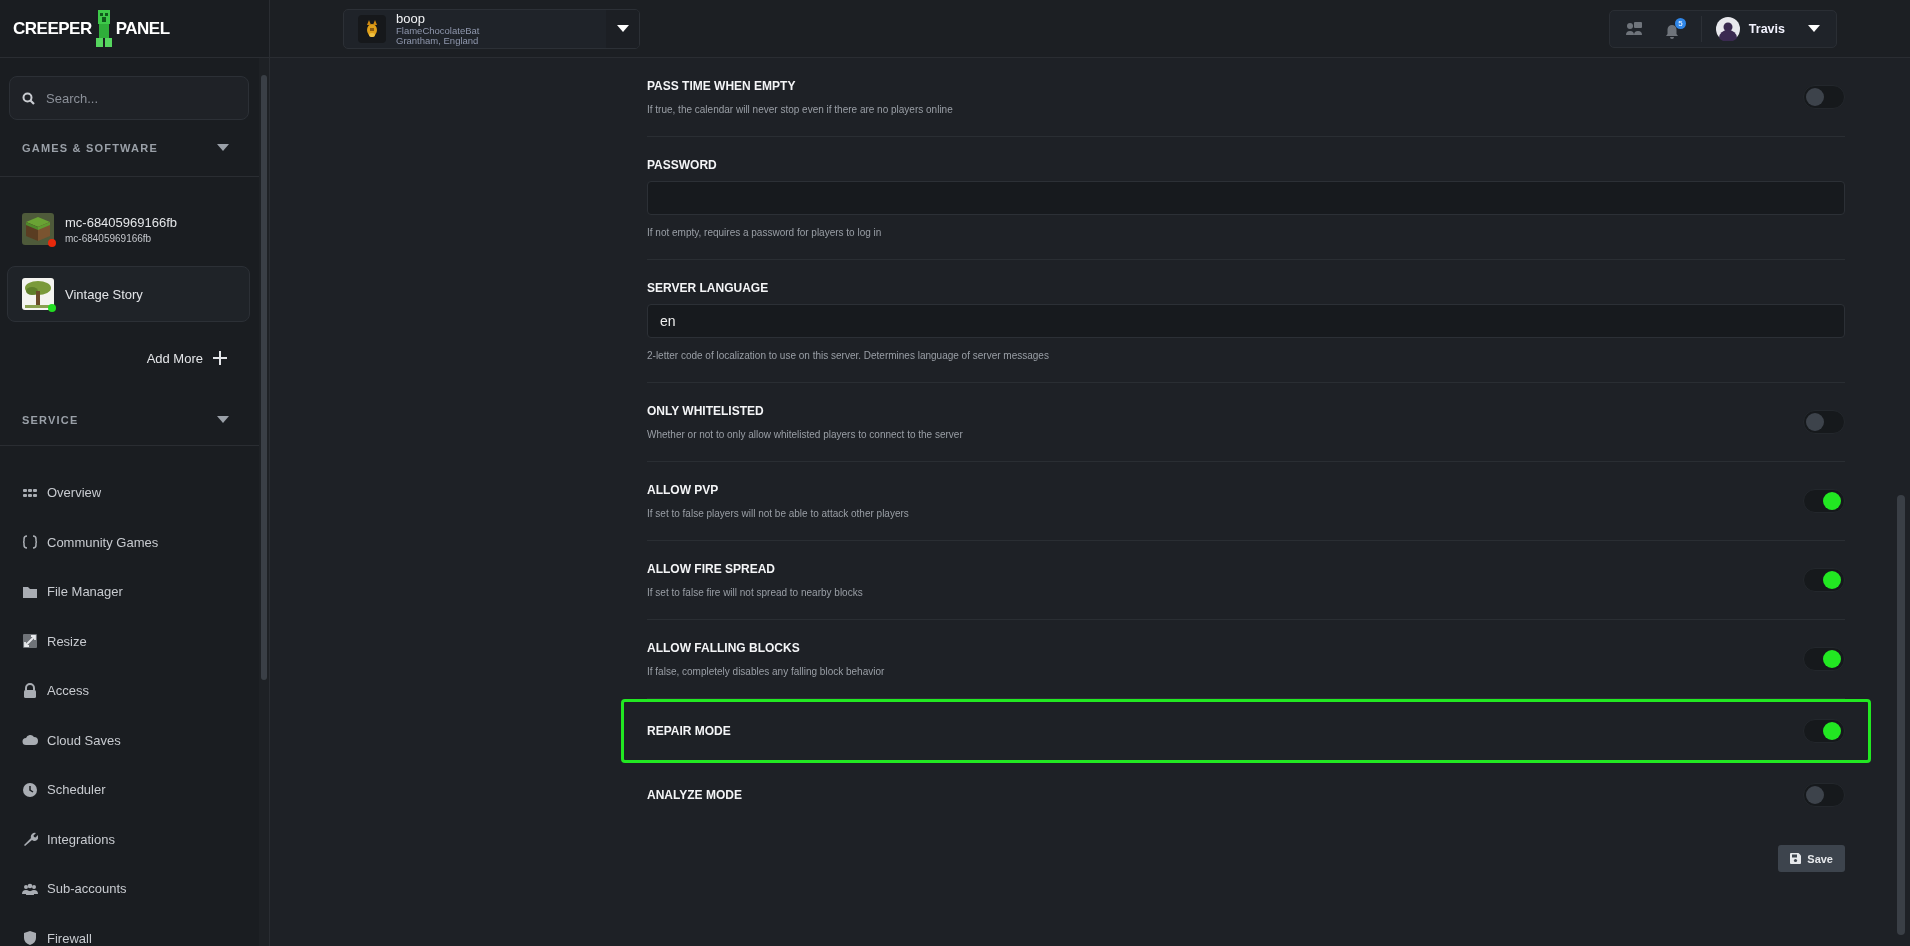  Describe the element at coordinates (142, 28) in the screenshot. I see `logo-text: PANEL` at that location.